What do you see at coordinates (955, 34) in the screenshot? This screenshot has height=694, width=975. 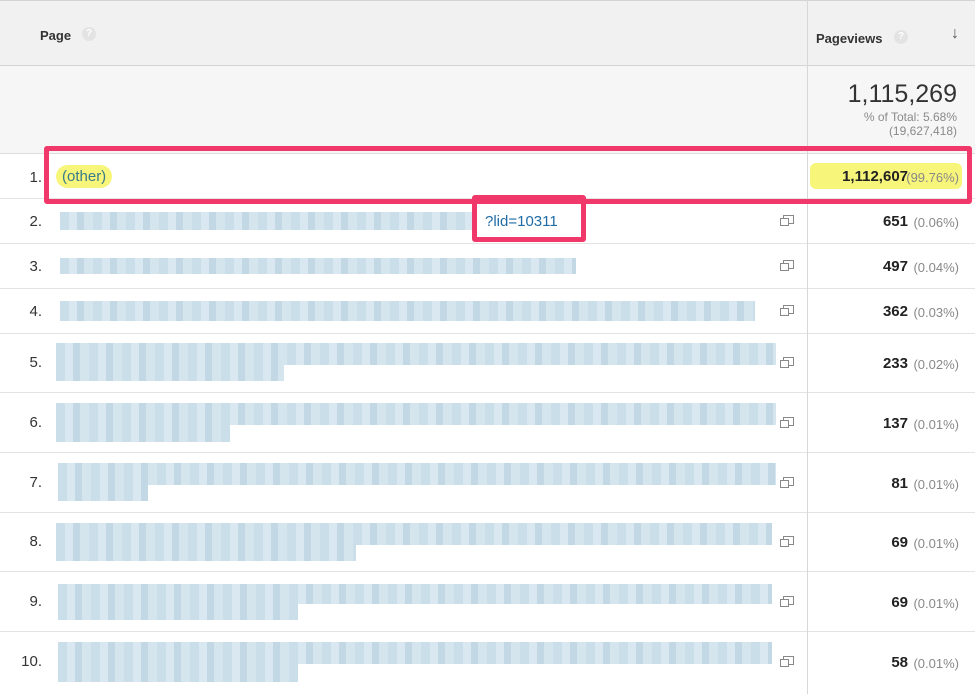 I see `arrow-down-icon: ↓` at bounding box center [955, 34].